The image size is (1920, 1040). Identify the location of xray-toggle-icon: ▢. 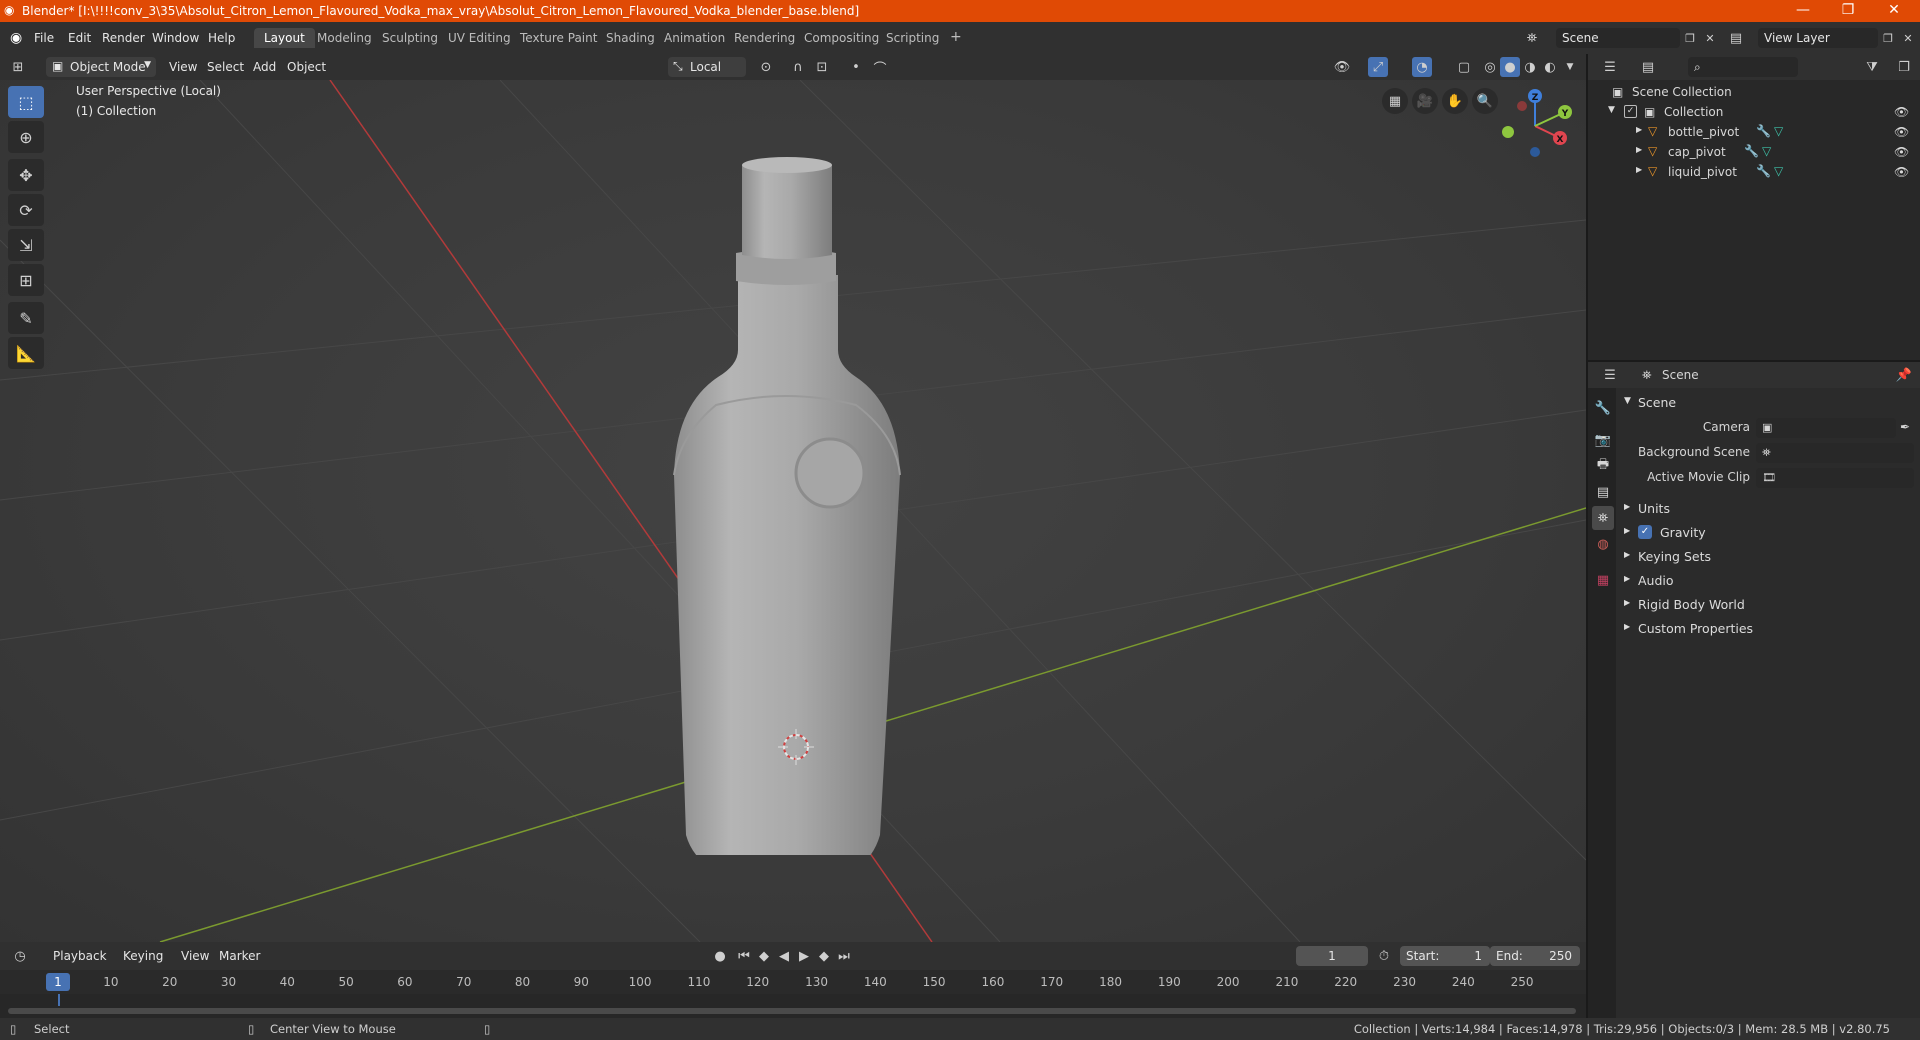
(1464, 67).